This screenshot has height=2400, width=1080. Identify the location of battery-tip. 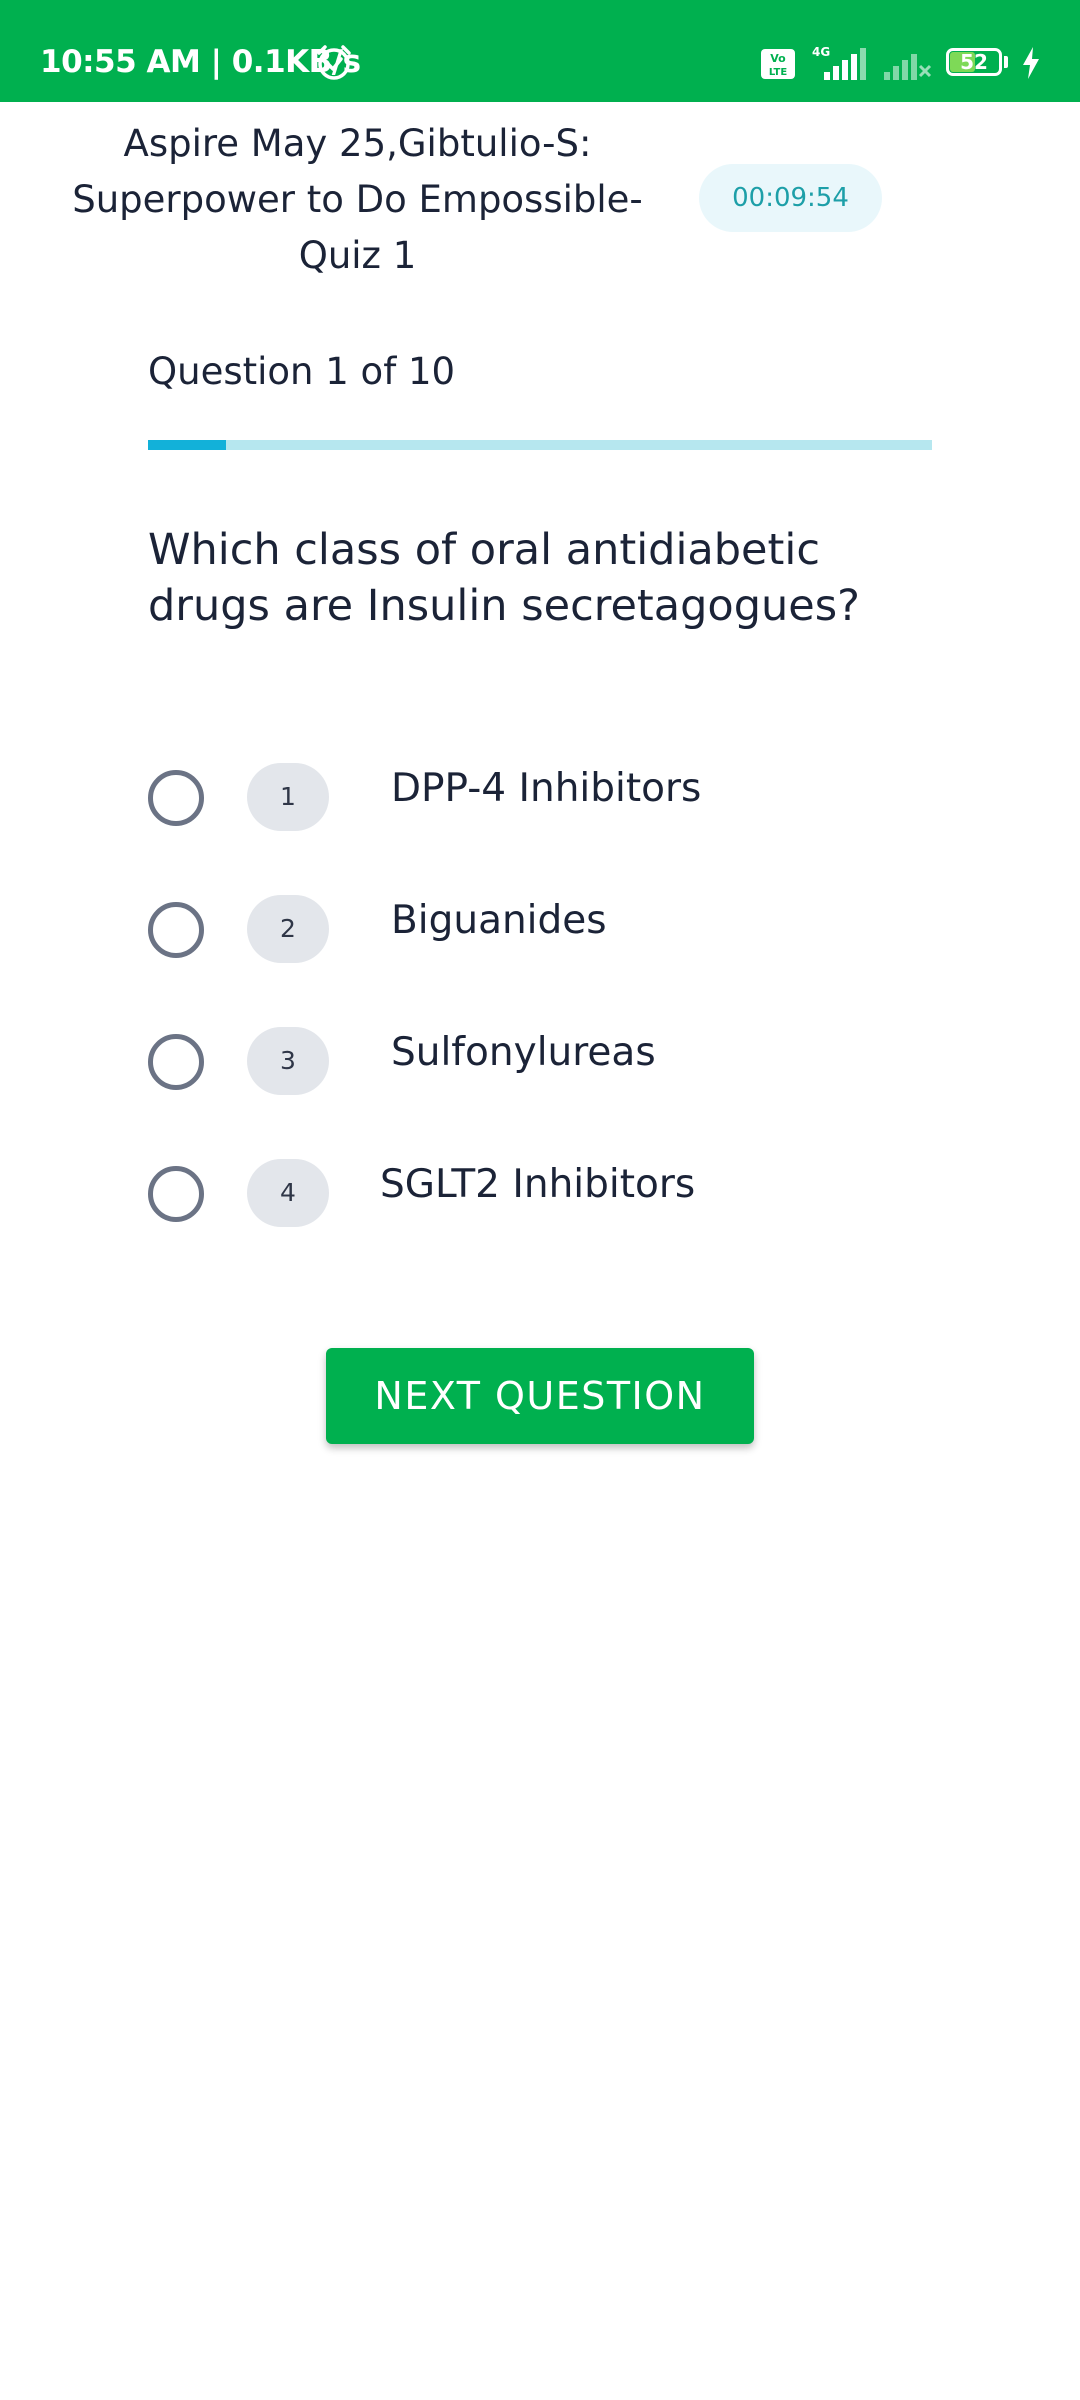
(1006, 62).